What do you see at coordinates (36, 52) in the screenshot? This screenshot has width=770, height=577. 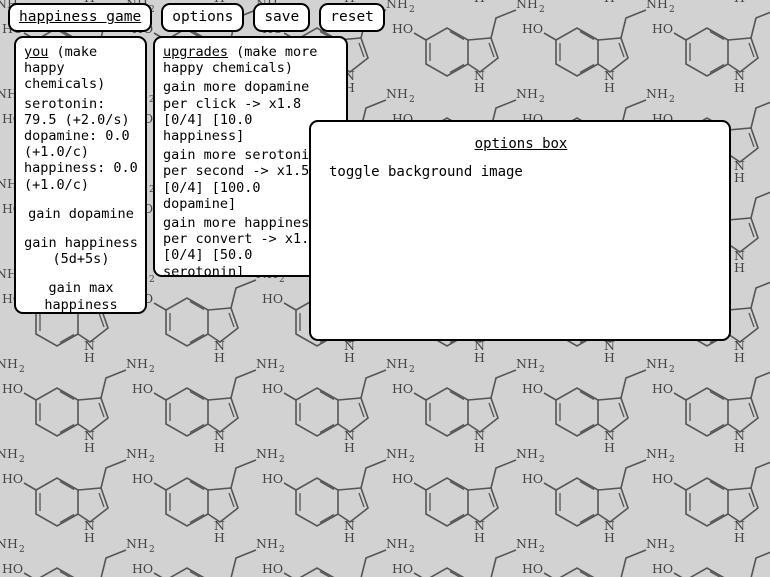 I see `you-panel-title: you` at bounding box center [36, 52].